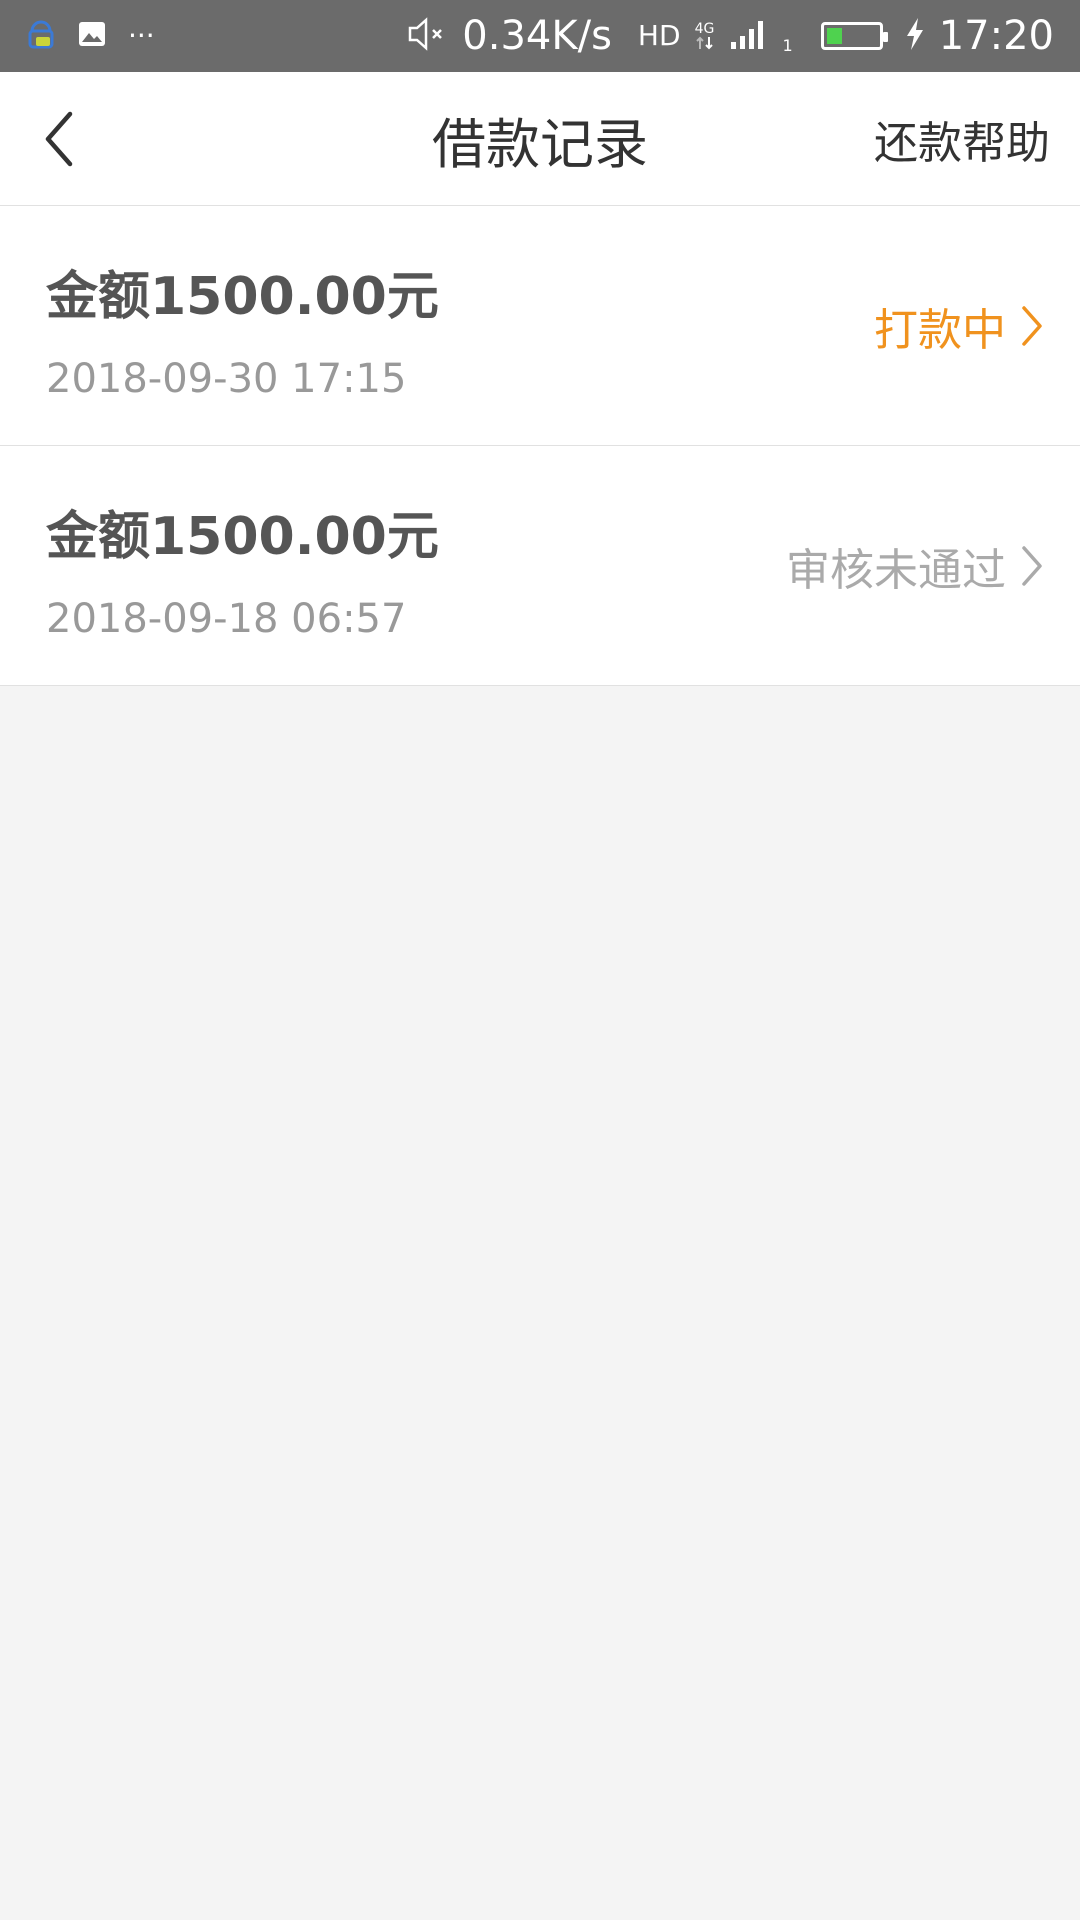 The image size is (1080, 1920). I want to click on record-status-label: 打款中, so click(940, 330).